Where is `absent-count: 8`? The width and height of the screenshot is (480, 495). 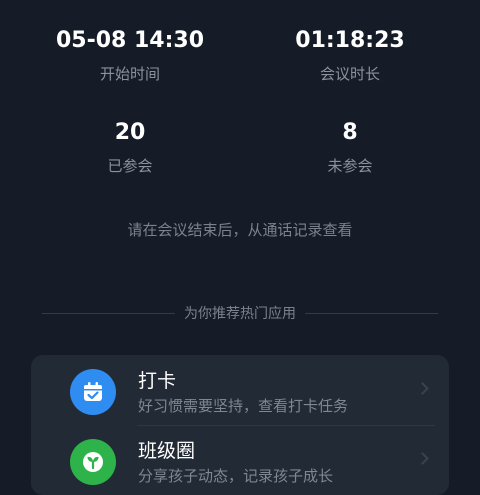
absent-count: 8 is located at coordinates (350, 132).